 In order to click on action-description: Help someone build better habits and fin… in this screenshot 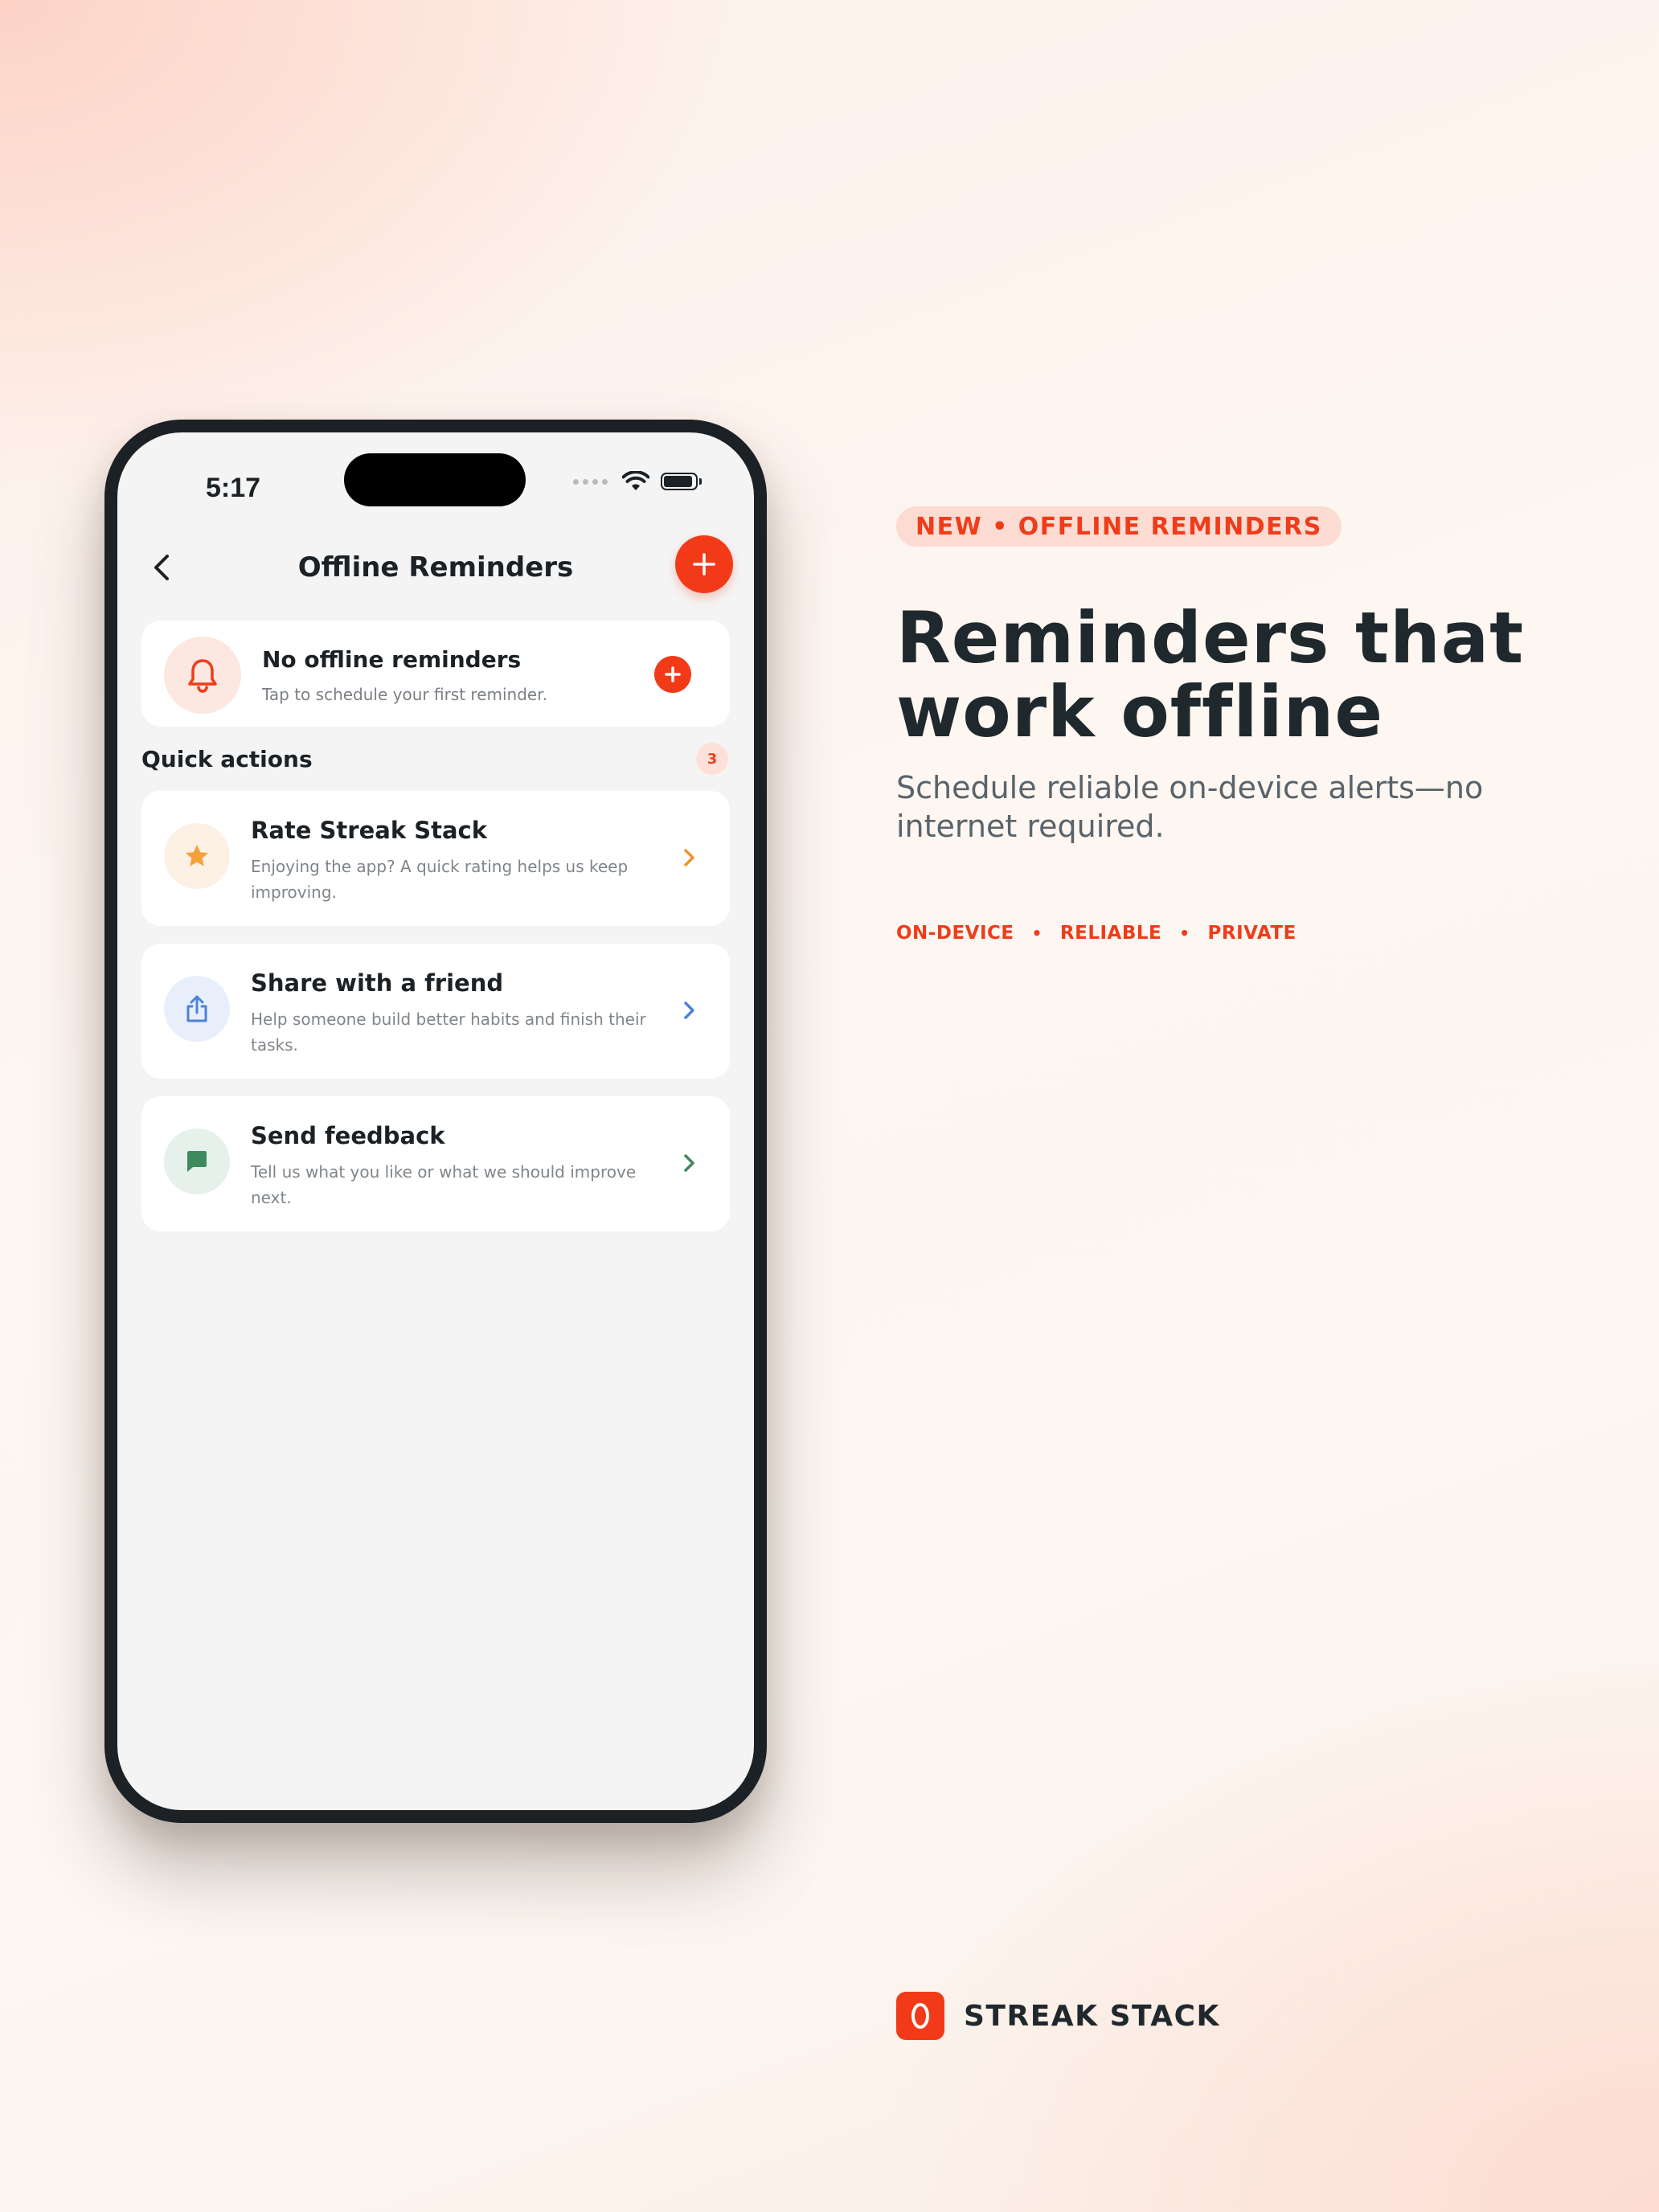, I will do `click(448, 1032)`.